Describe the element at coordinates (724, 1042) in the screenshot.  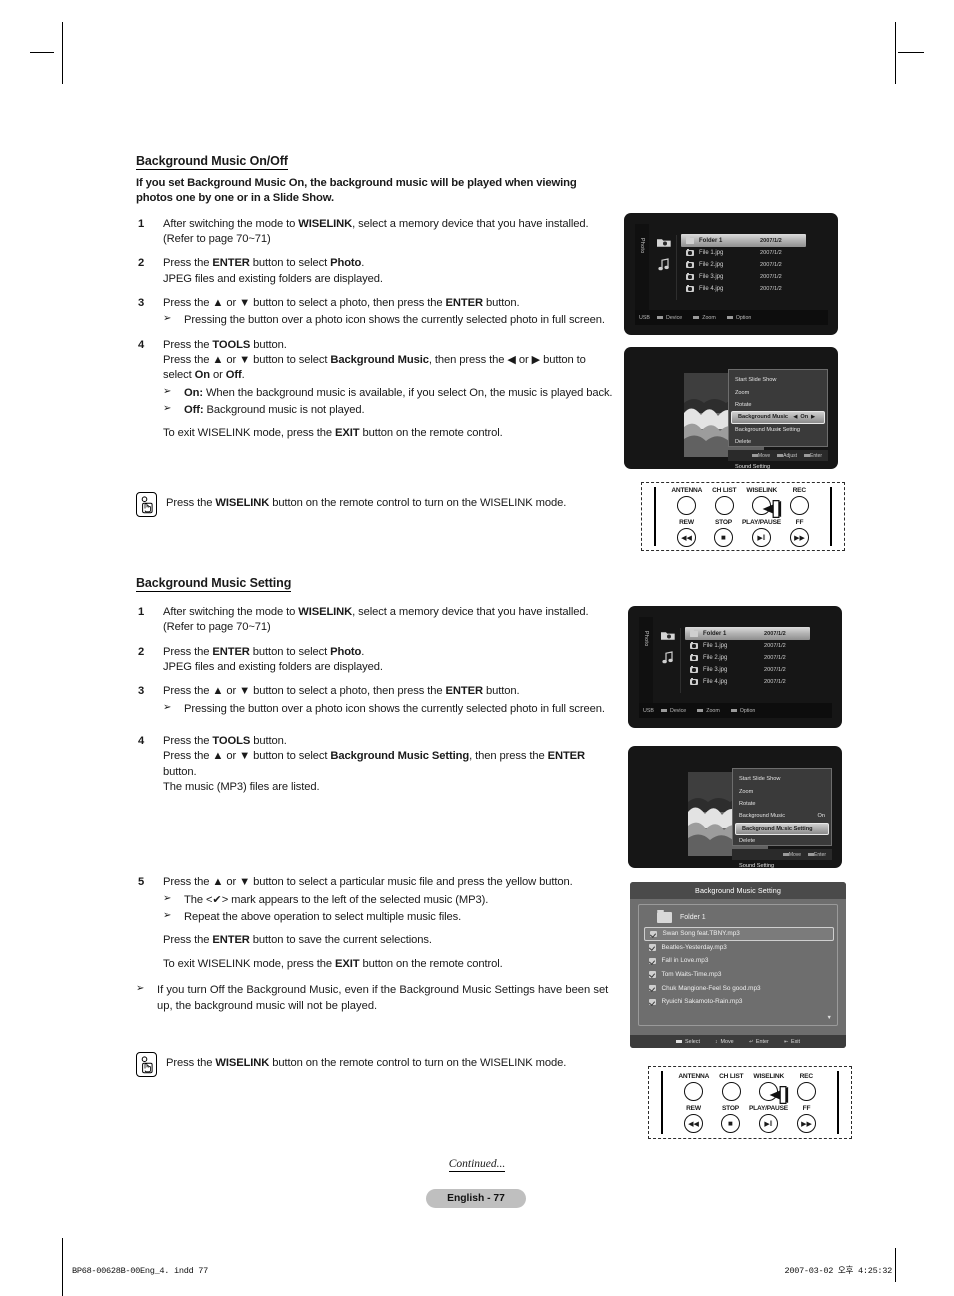
I see `key-move: ↕ Move` at that location.